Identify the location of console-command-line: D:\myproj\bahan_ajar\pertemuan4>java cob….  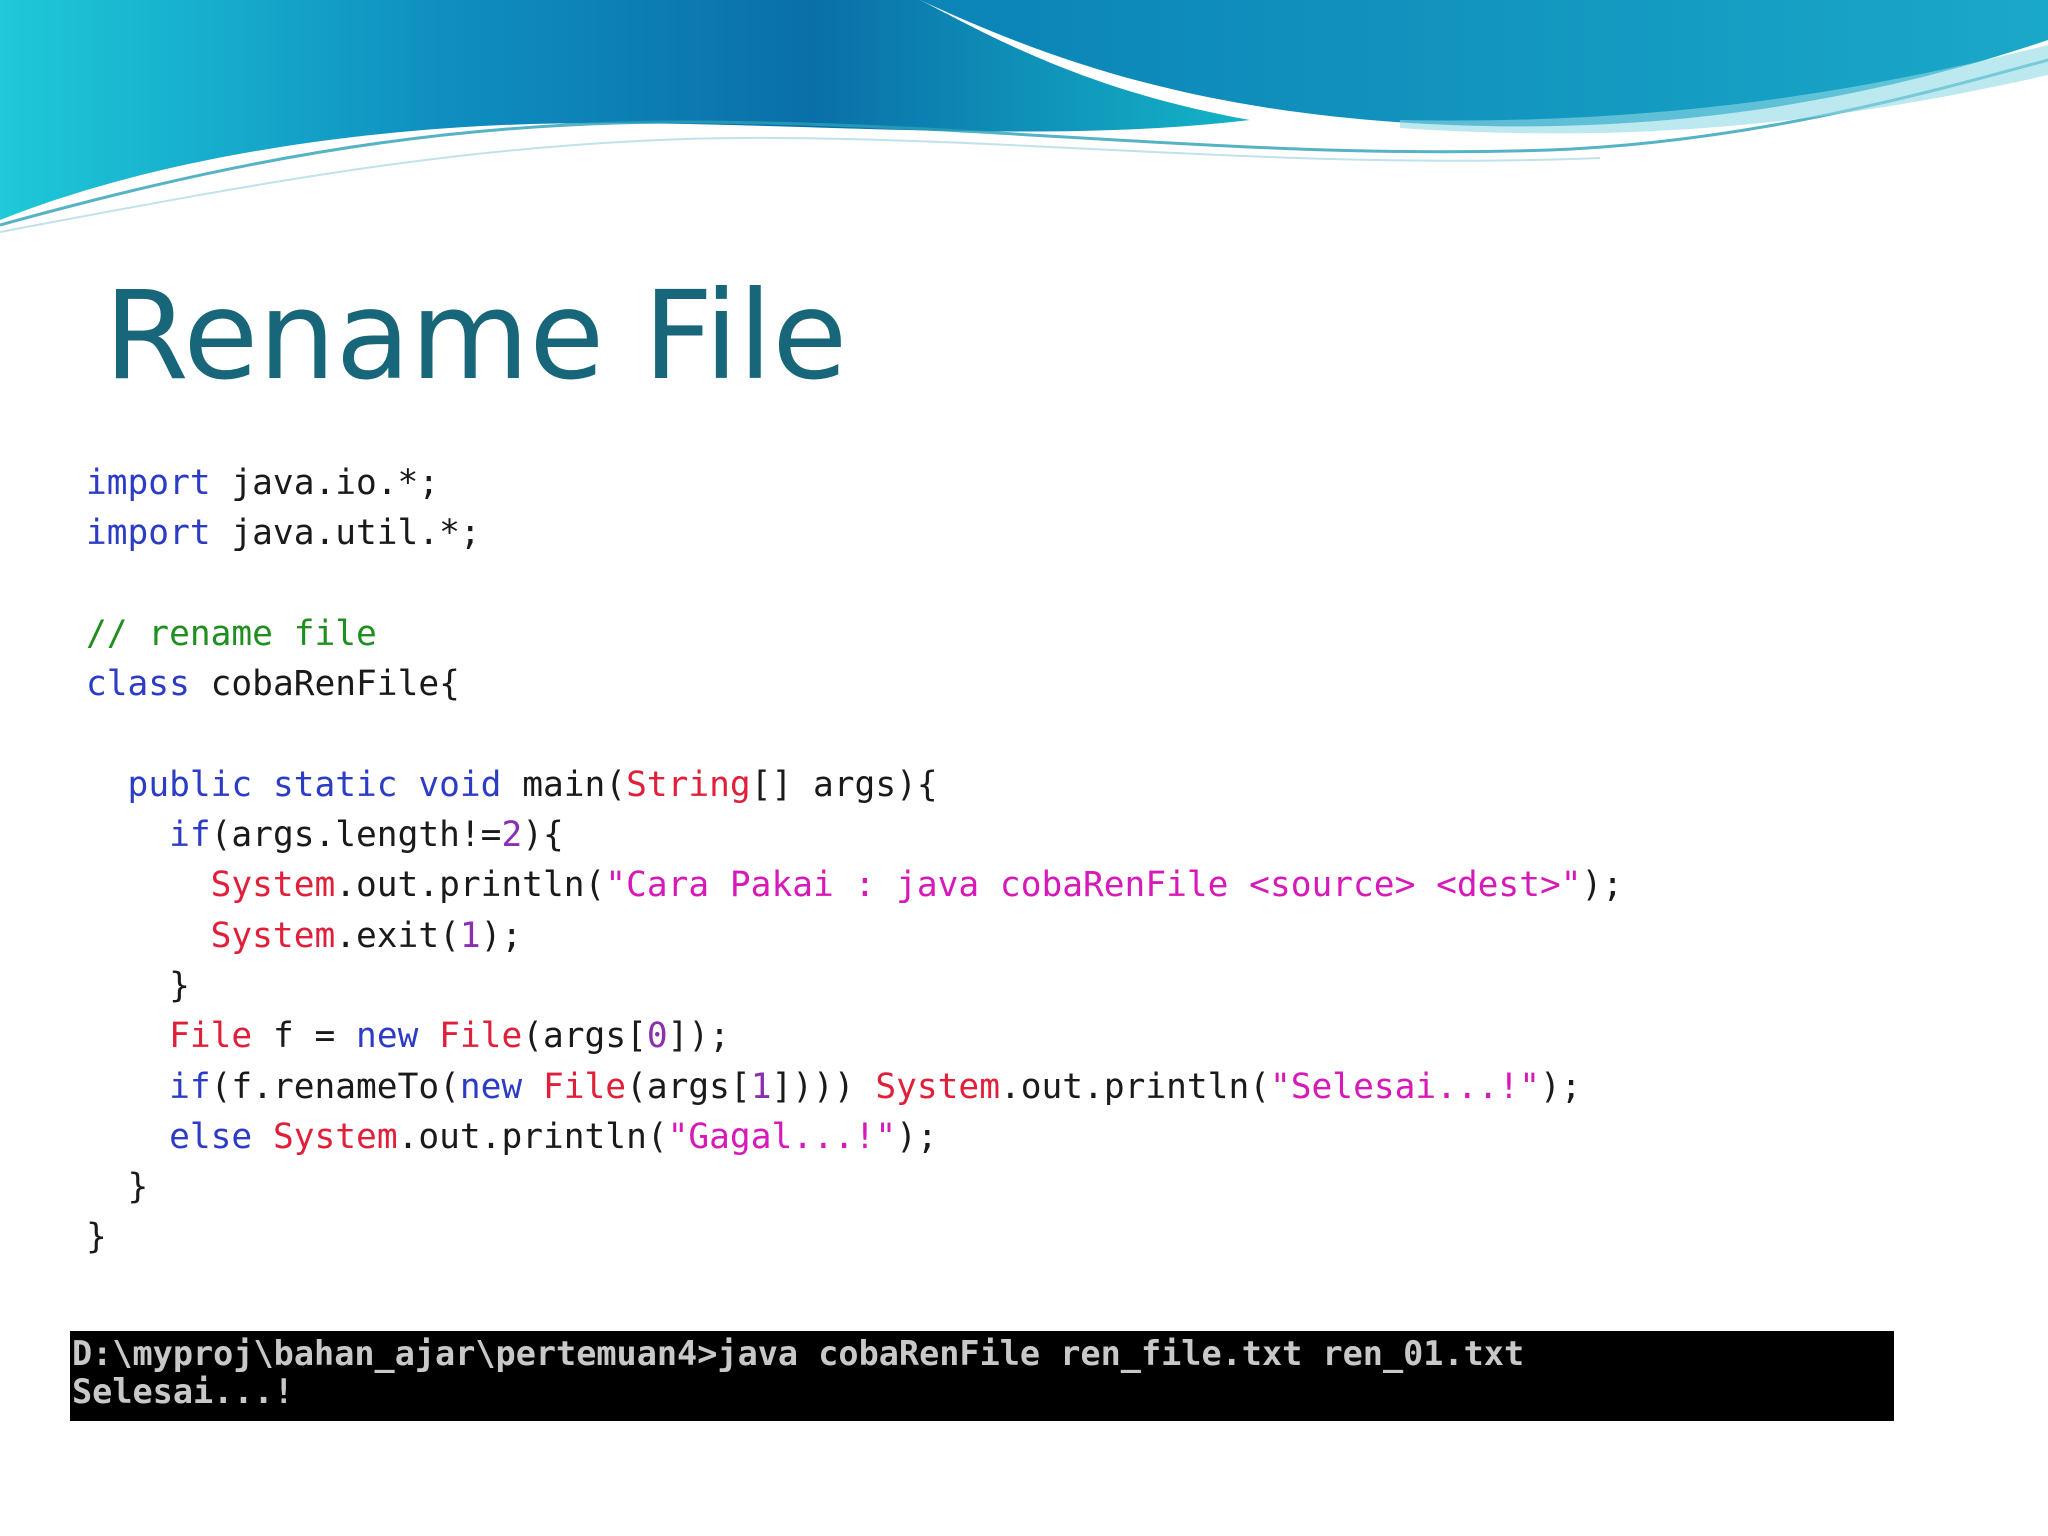
(798, 1353).